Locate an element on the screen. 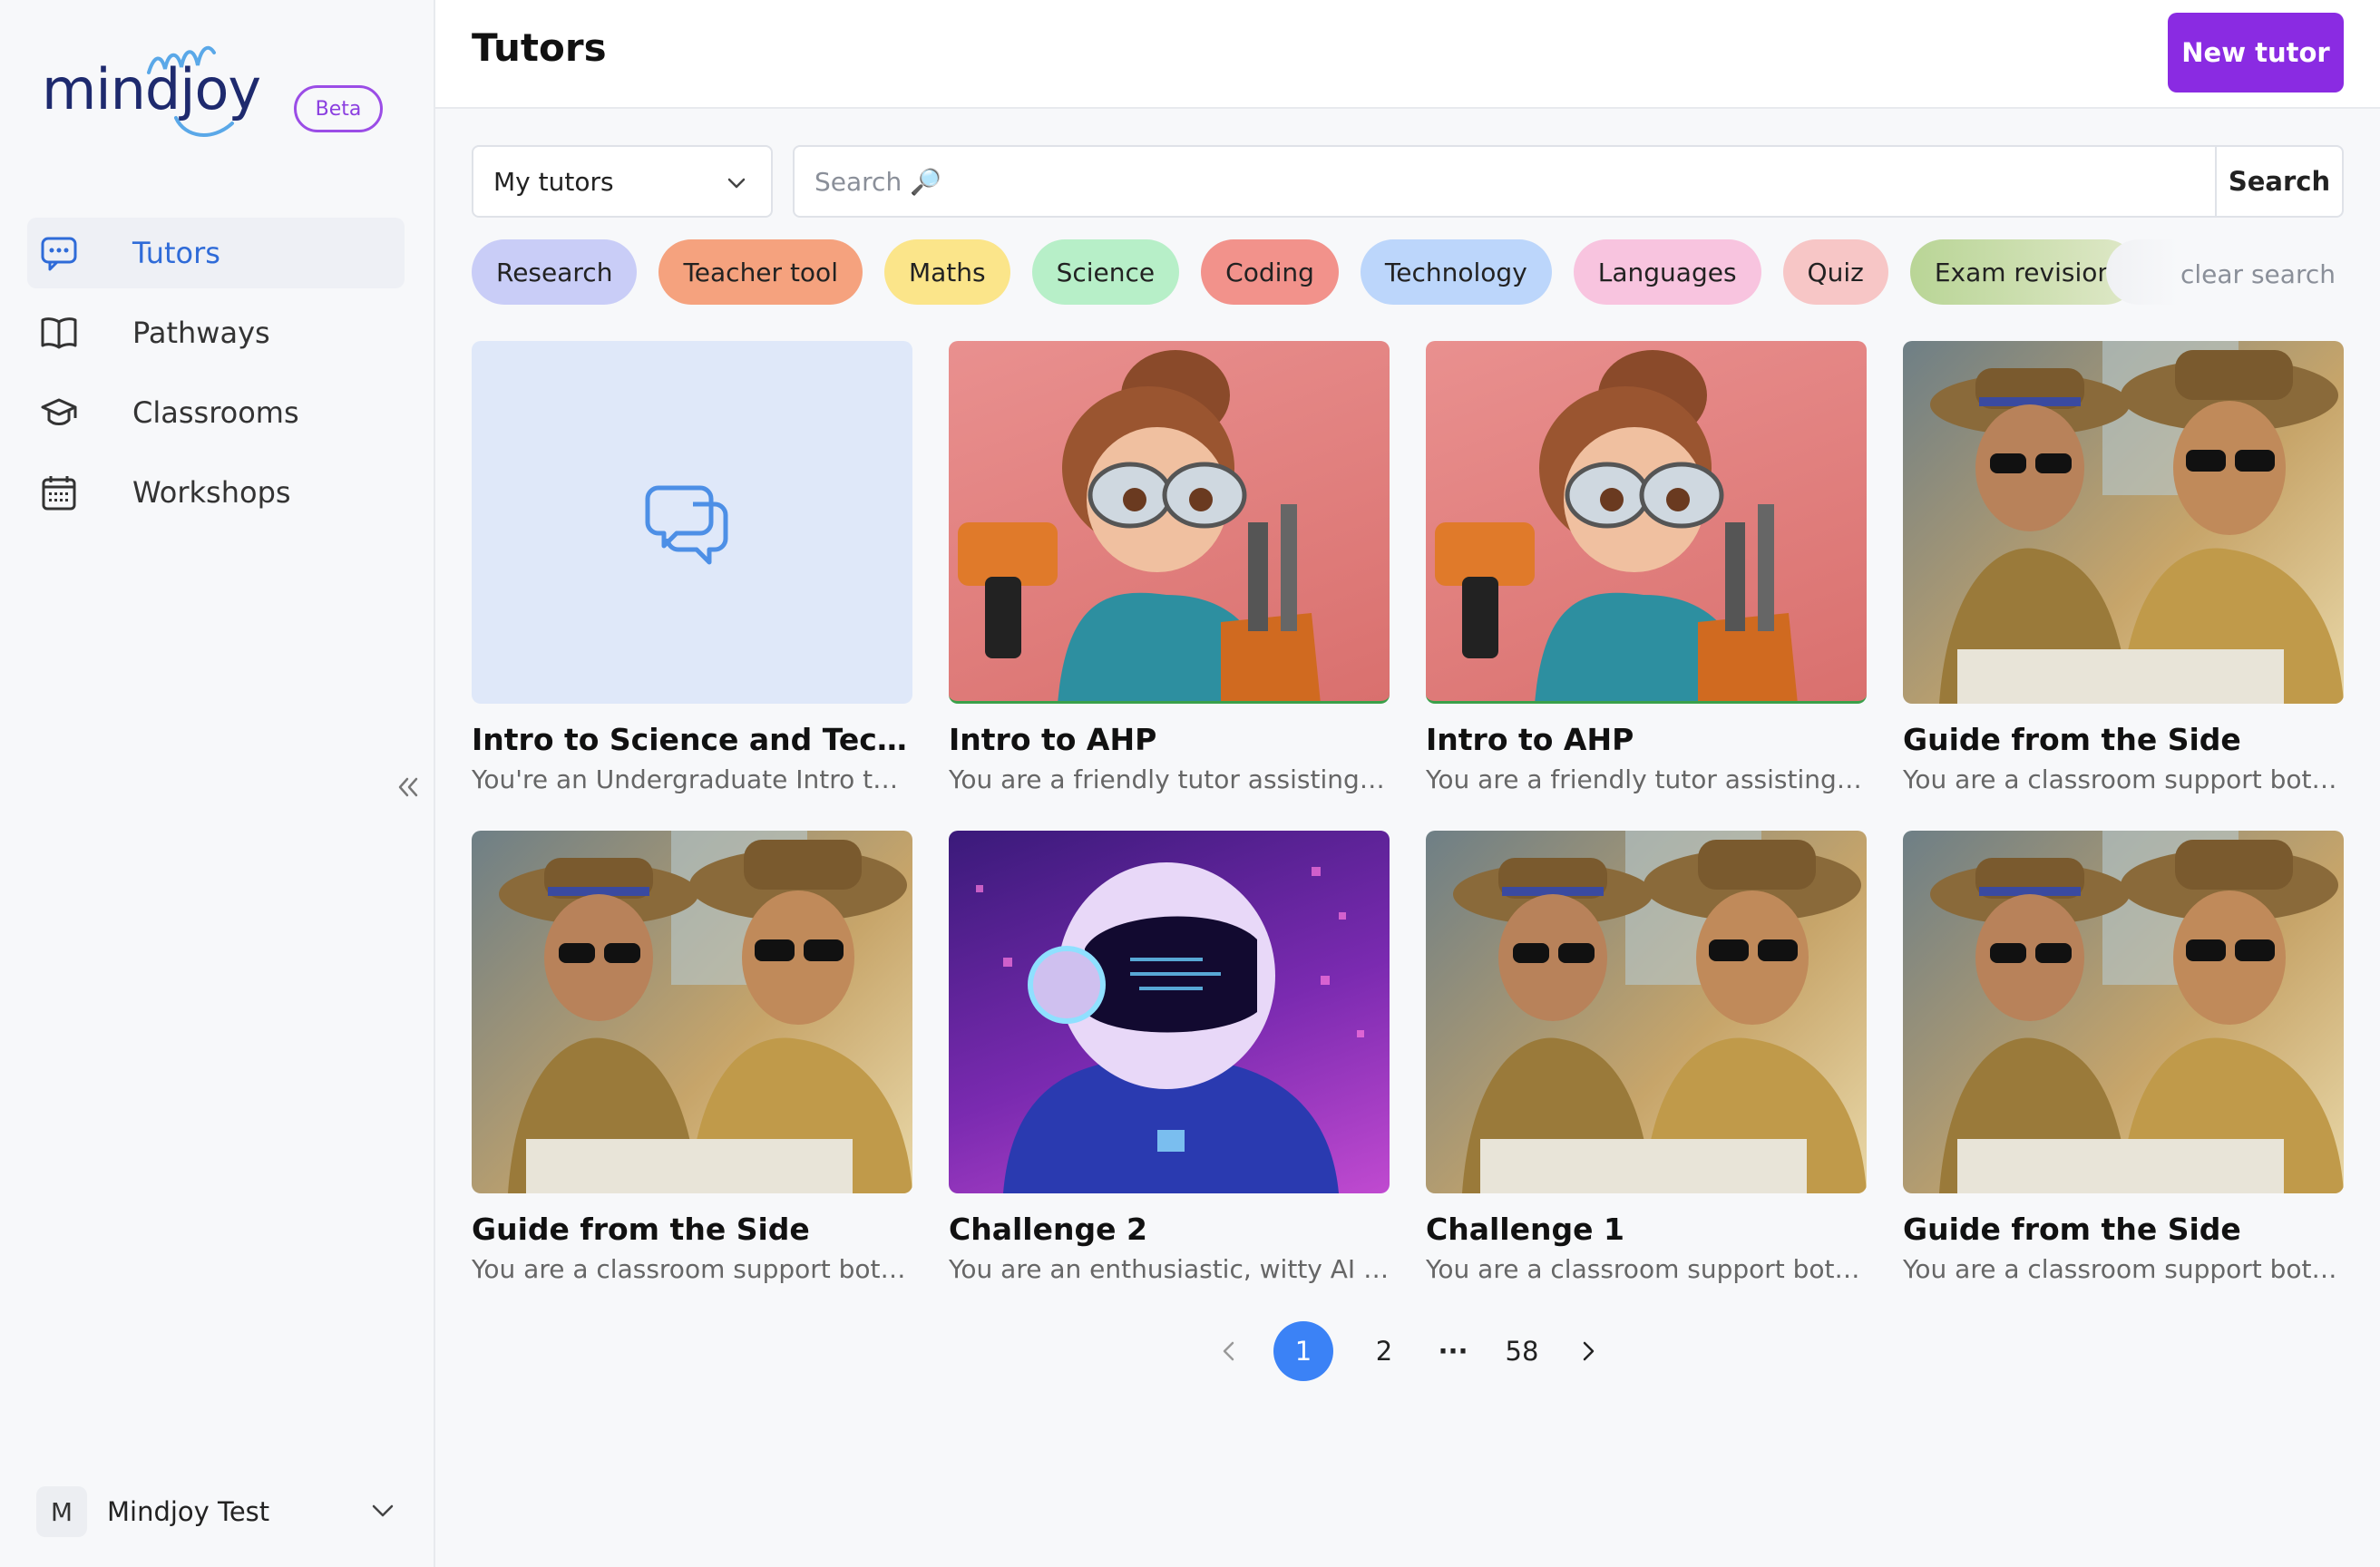 The height and width of the screenshot is (1567, 2380). pagination: 1 2 ··· 58 is located at coordinates (1408, 1351).